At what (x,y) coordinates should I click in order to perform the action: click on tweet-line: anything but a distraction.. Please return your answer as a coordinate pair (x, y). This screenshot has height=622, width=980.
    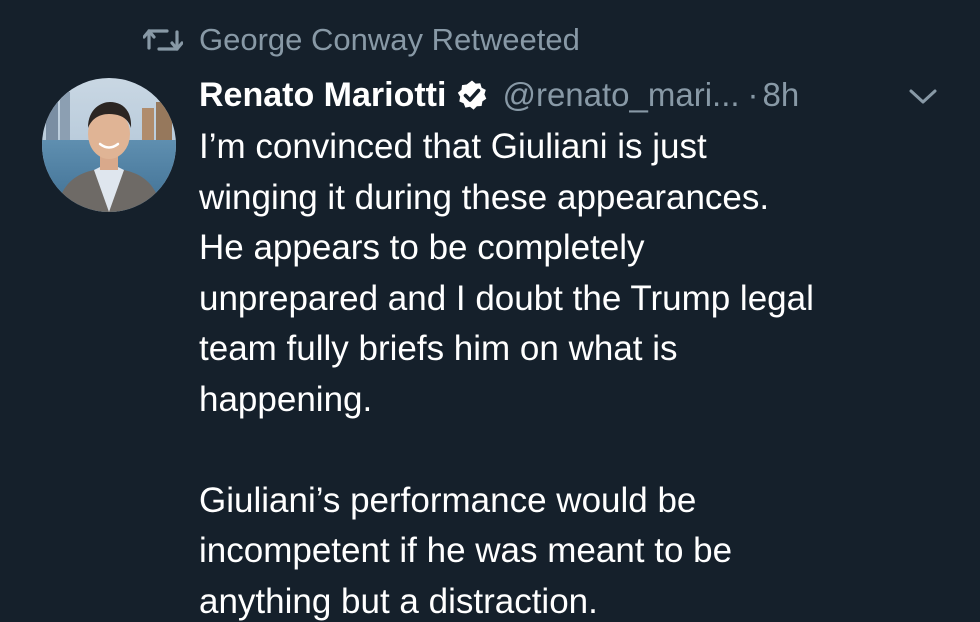
    Looking at the image, I should click on (398, 601).